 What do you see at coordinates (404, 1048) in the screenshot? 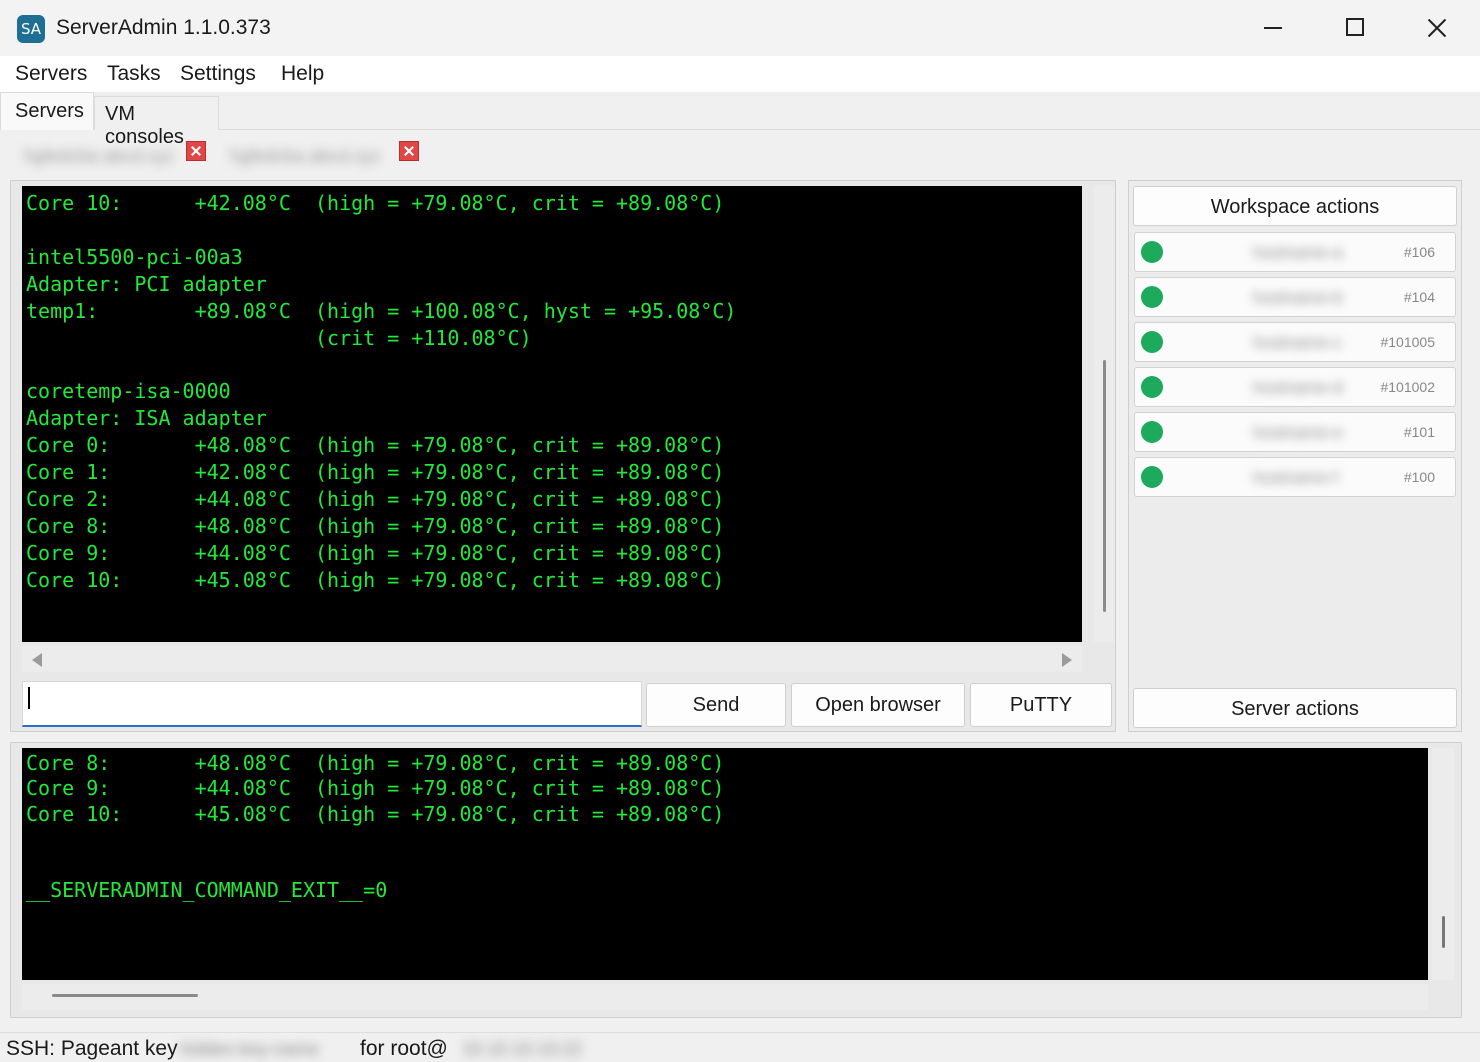
I see `status-user-label: for root@` at bounding box center [404, 1048].